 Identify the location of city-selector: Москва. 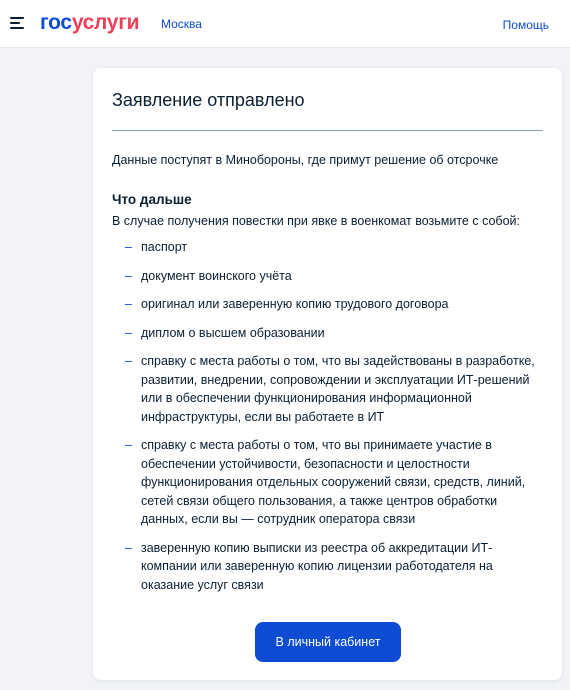
(181, 24).